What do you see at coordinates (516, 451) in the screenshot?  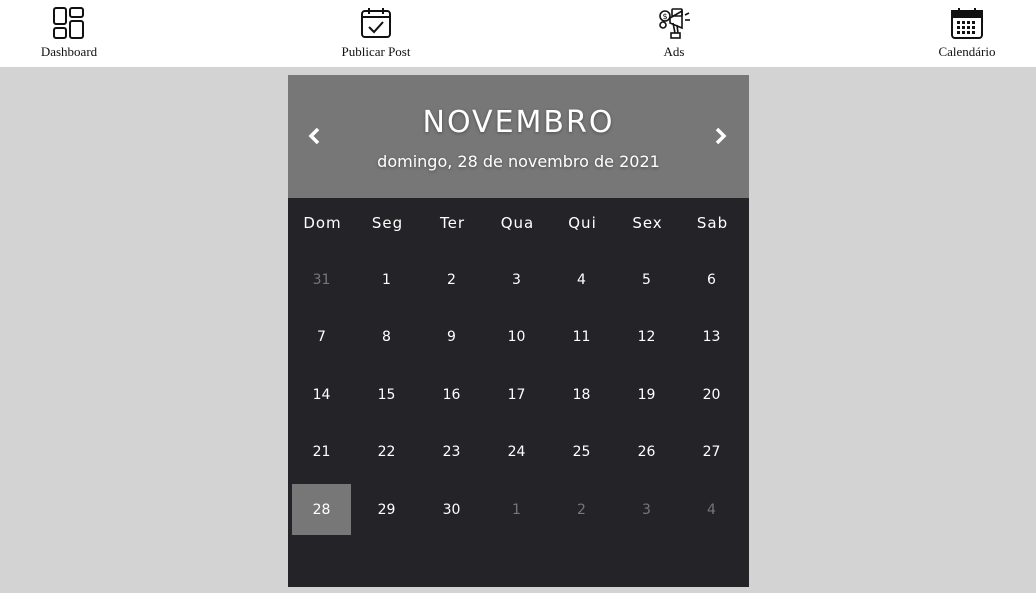 I see `calendar-day-cell: 24` at bounding box center [516, 451].